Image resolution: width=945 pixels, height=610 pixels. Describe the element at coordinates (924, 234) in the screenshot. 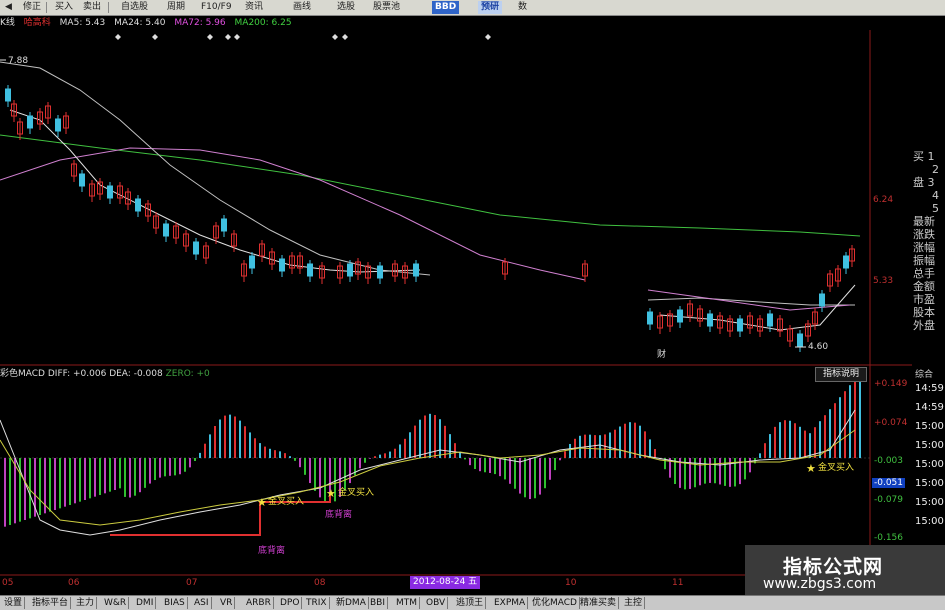

I see `side-change: 涨跌` at that location.